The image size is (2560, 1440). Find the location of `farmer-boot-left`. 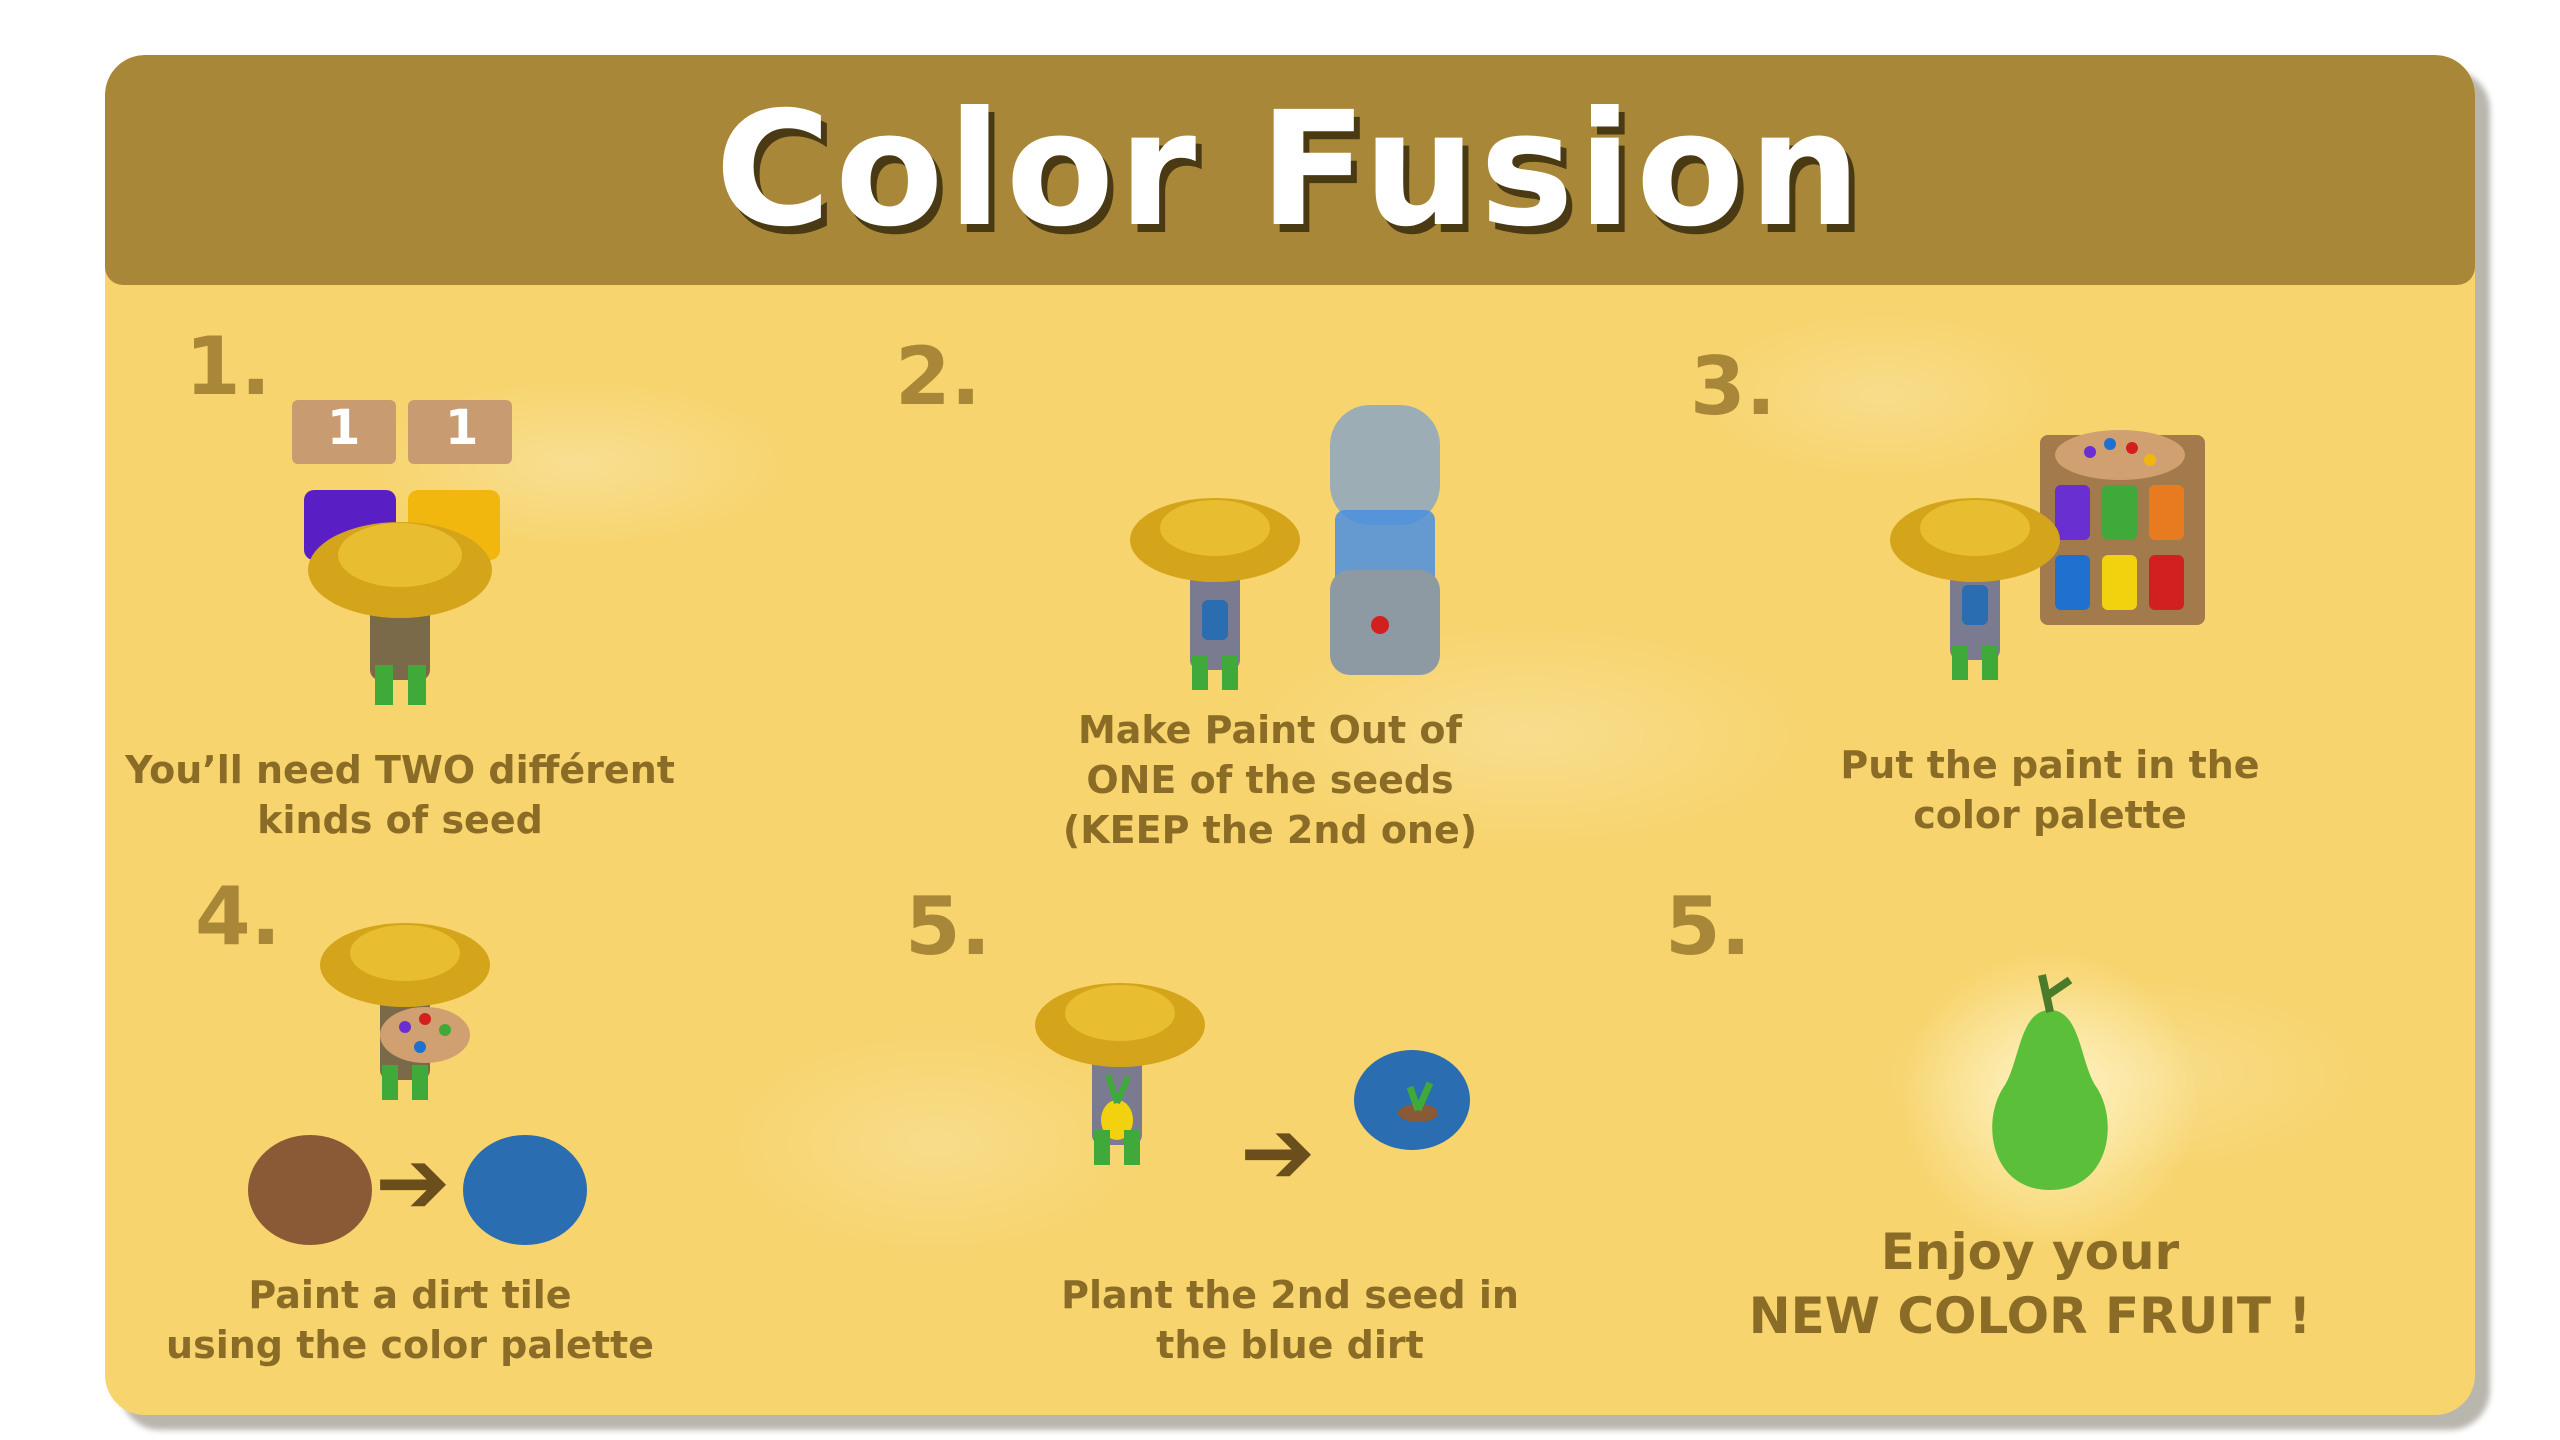

farmer-boot-left is located at coordinates (384, 685).